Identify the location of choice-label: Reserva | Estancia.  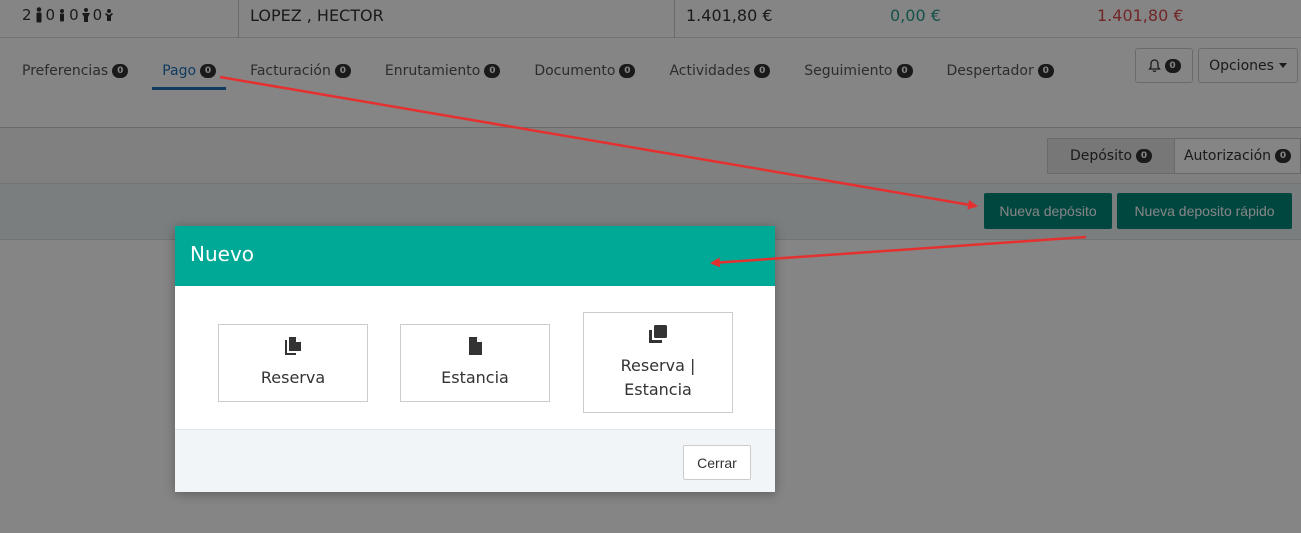
(658, 377).